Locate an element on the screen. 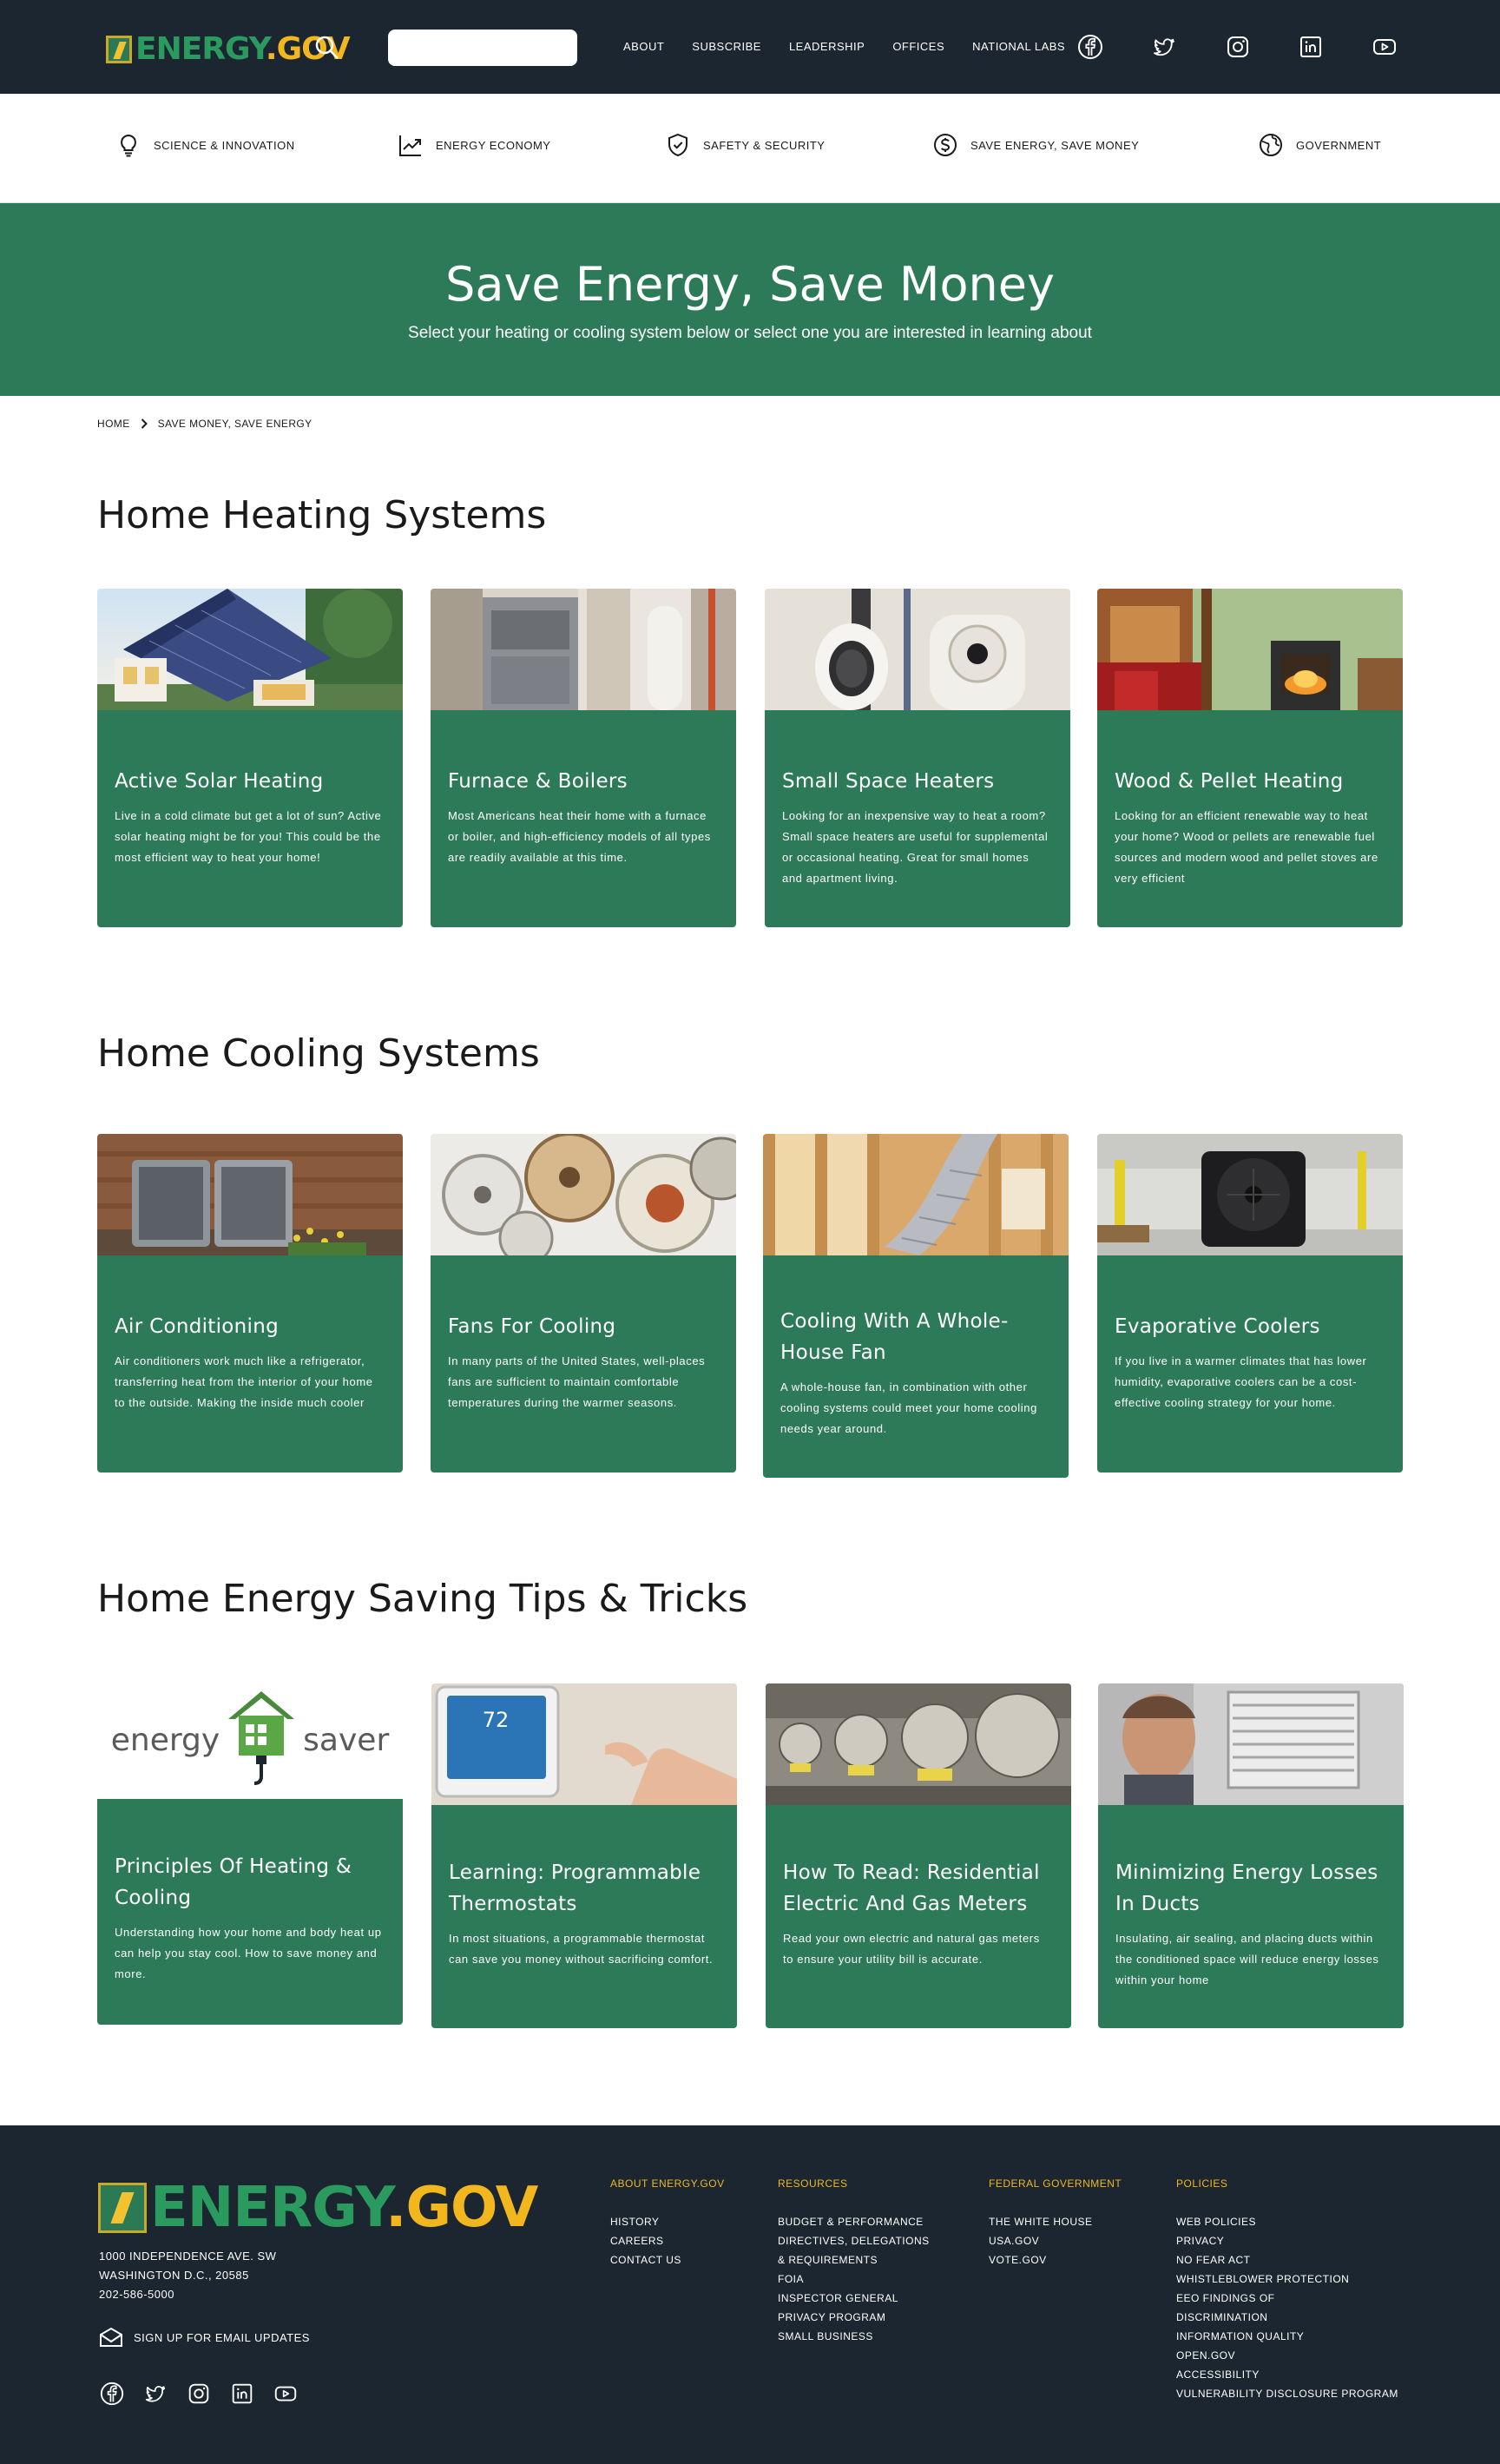 Image resolution: width=1500 pixels, height=2464 pixels. footer-link: VULNERABILITY DISCLOSURE PROGRAM is located at coordinates (1287, 2393).